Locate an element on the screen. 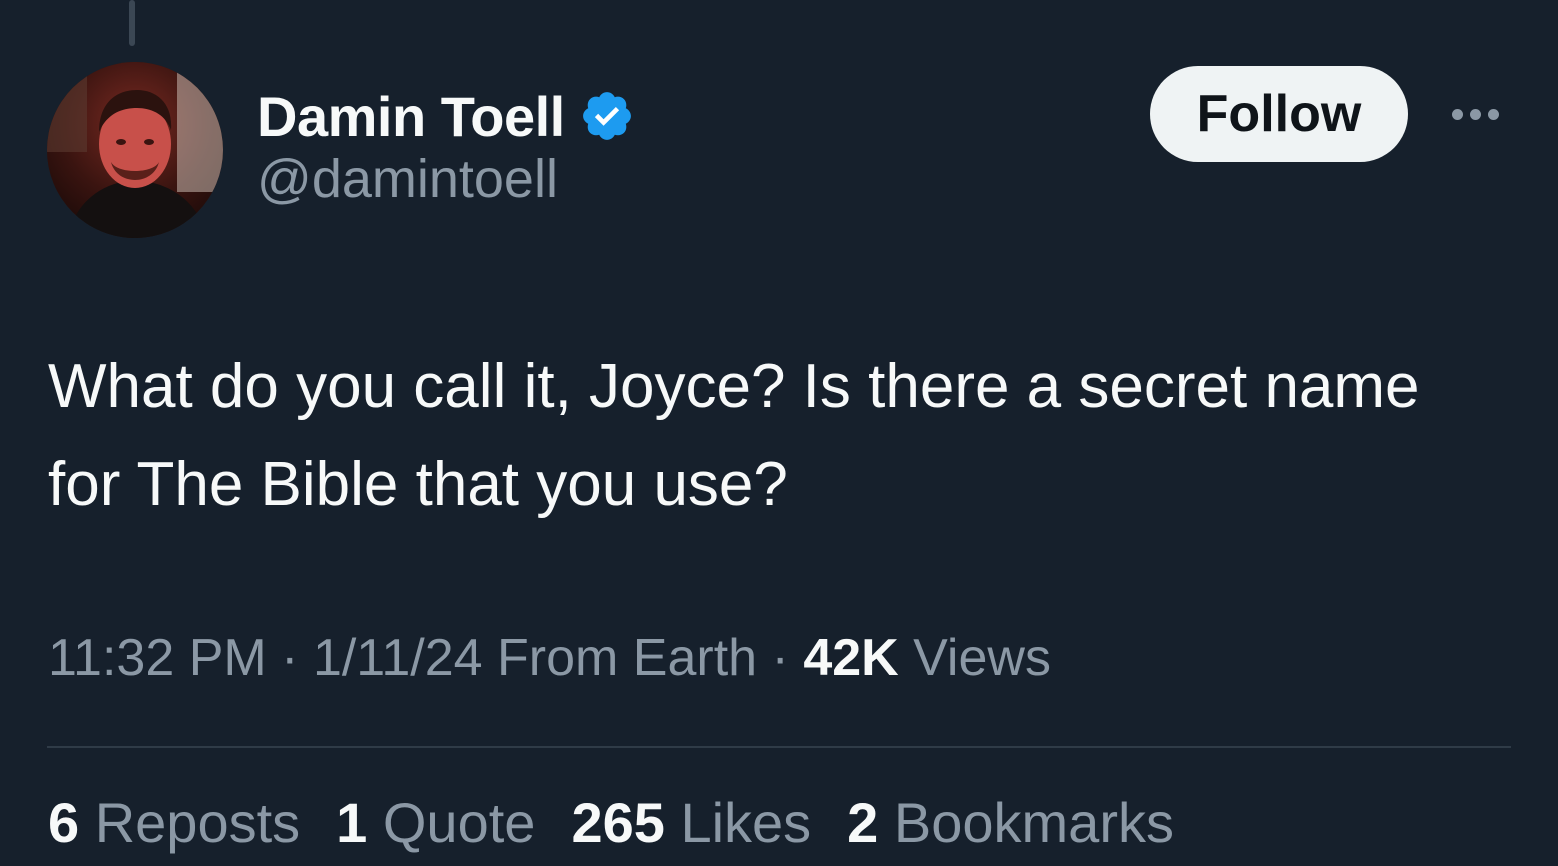 The width and height of the screenshot is (1558, 866). author-block: Damin Toell @damintoell is located at coordinates (446, 144).